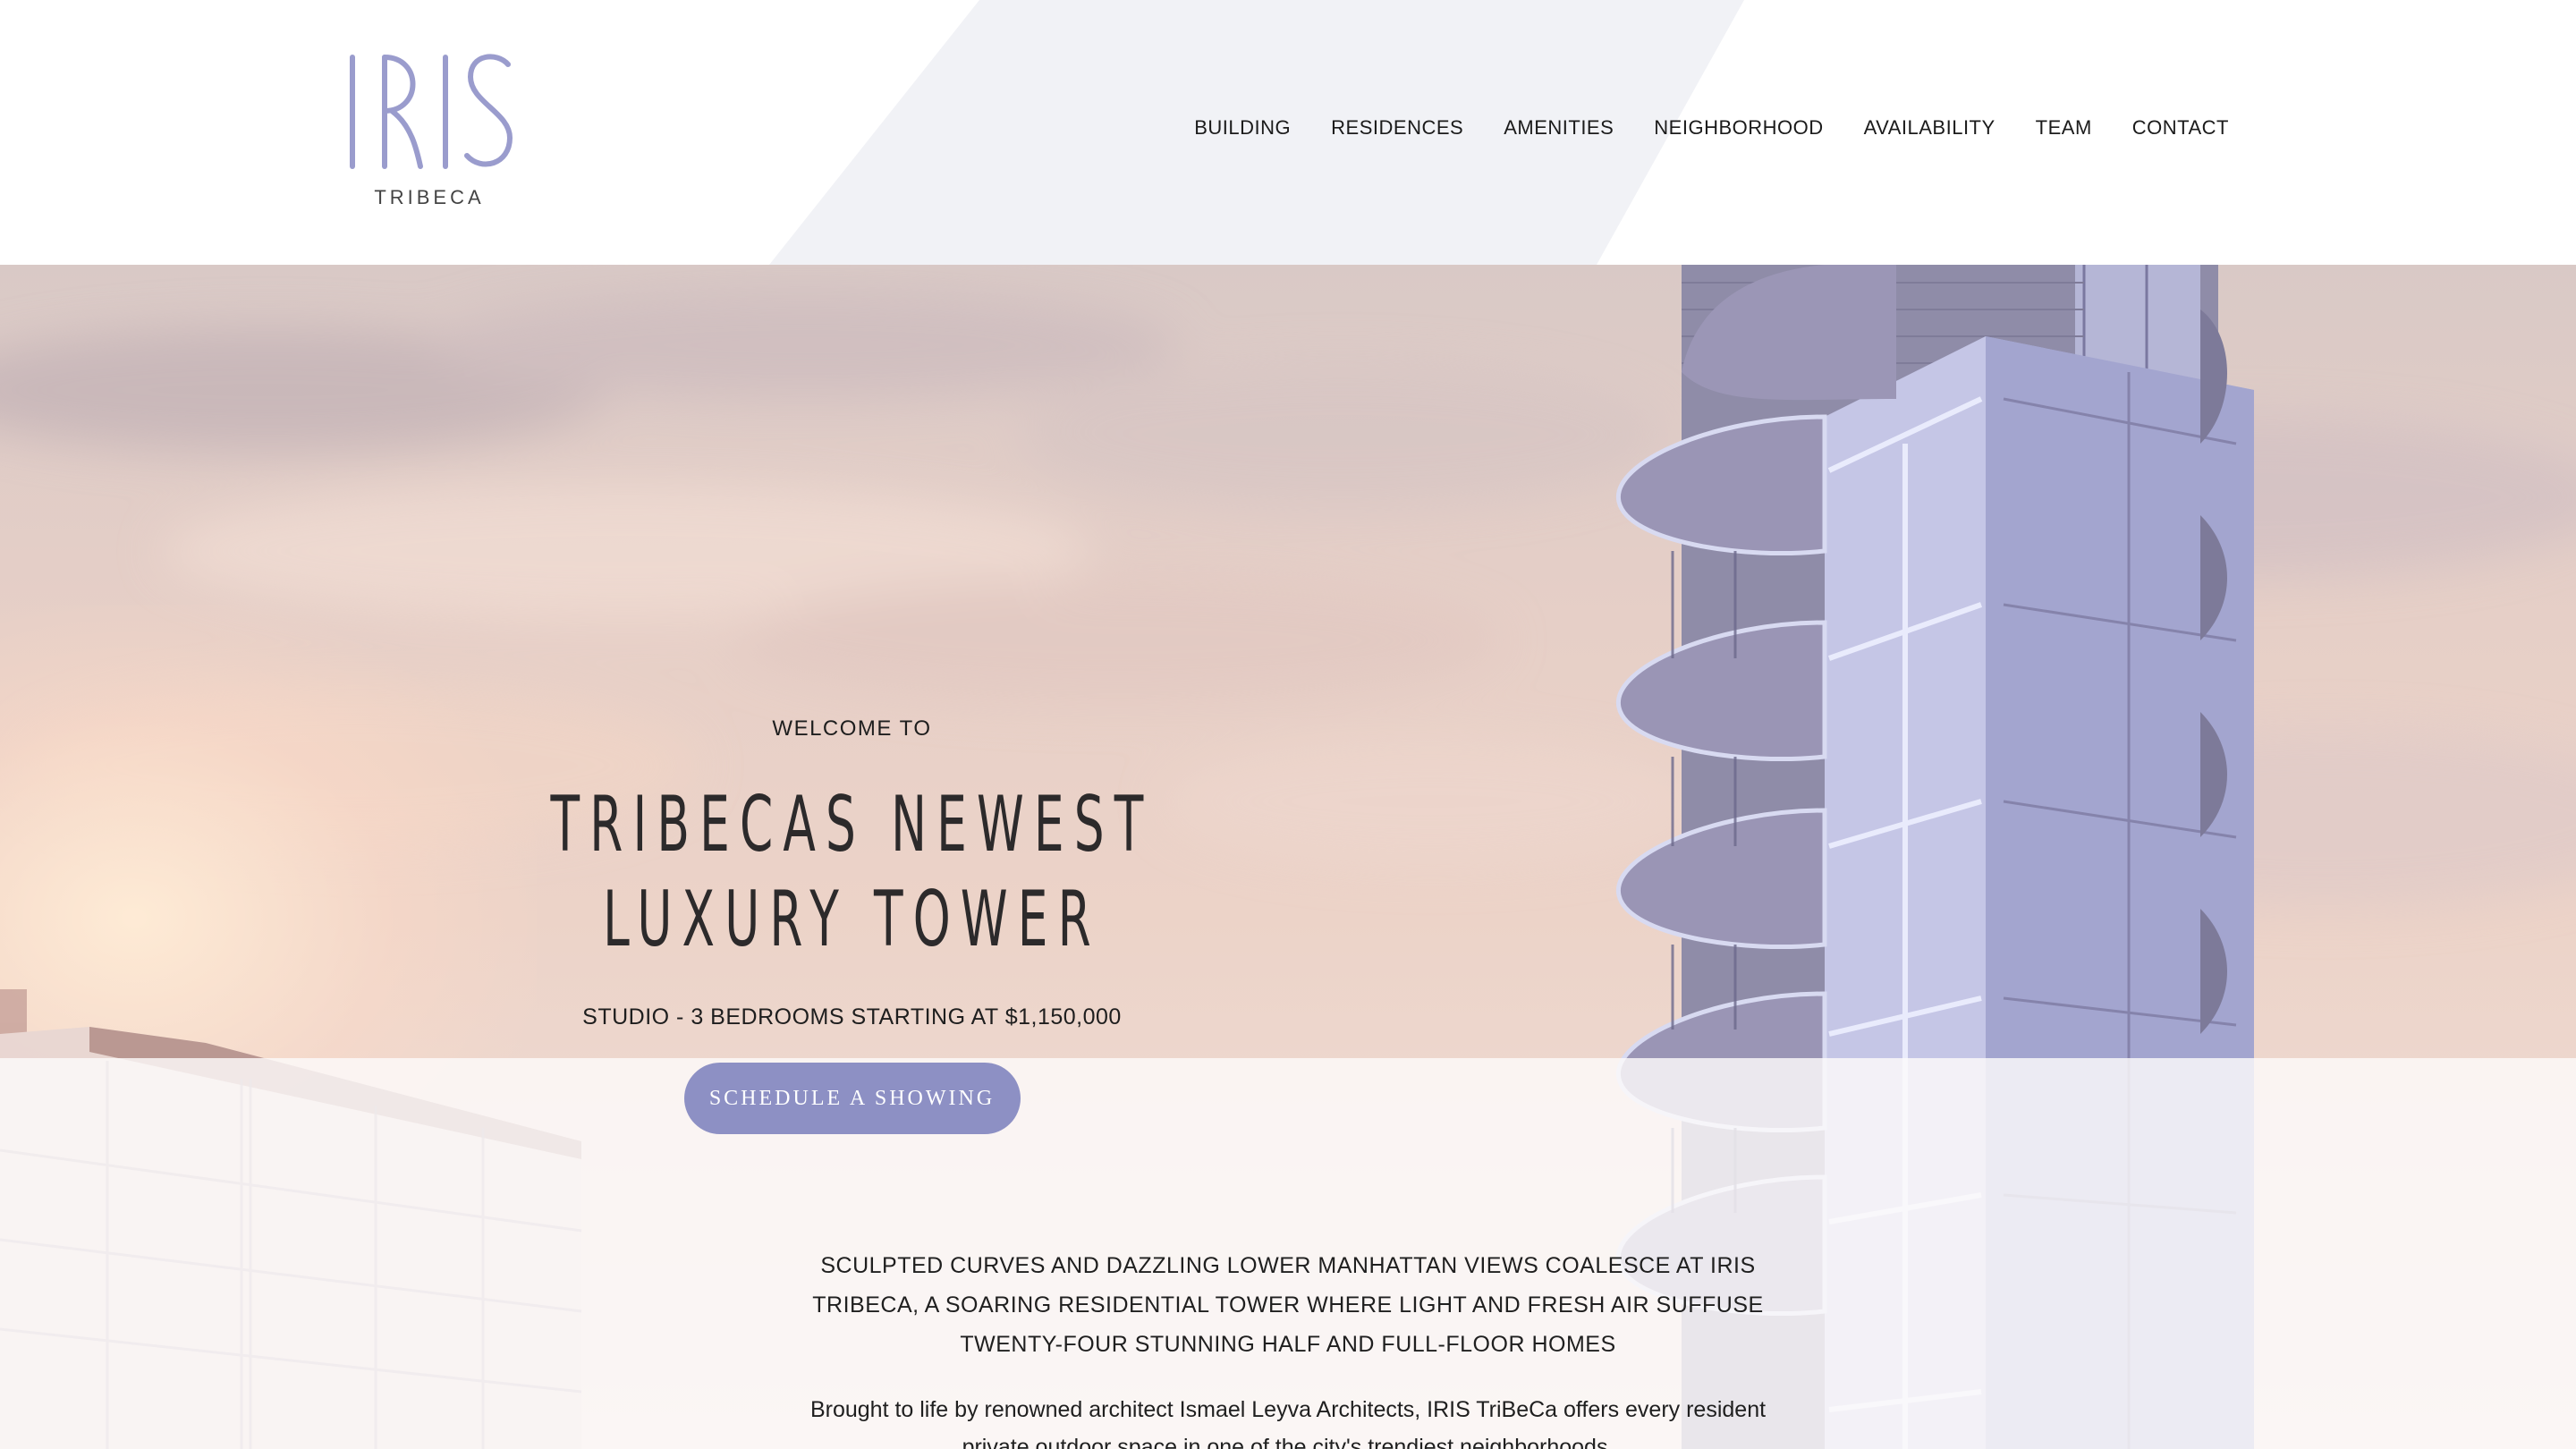 The width and height of the screenshot is (2576, 1449). I want to click on schedule-showing-button: Schedule a showing, so click(852, 1098).